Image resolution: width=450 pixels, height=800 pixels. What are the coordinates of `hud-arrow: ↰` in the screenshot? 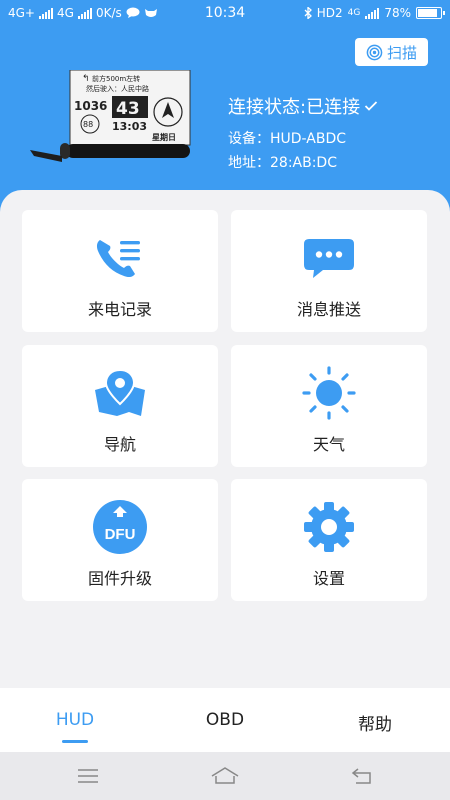 It's located at (86, 79).